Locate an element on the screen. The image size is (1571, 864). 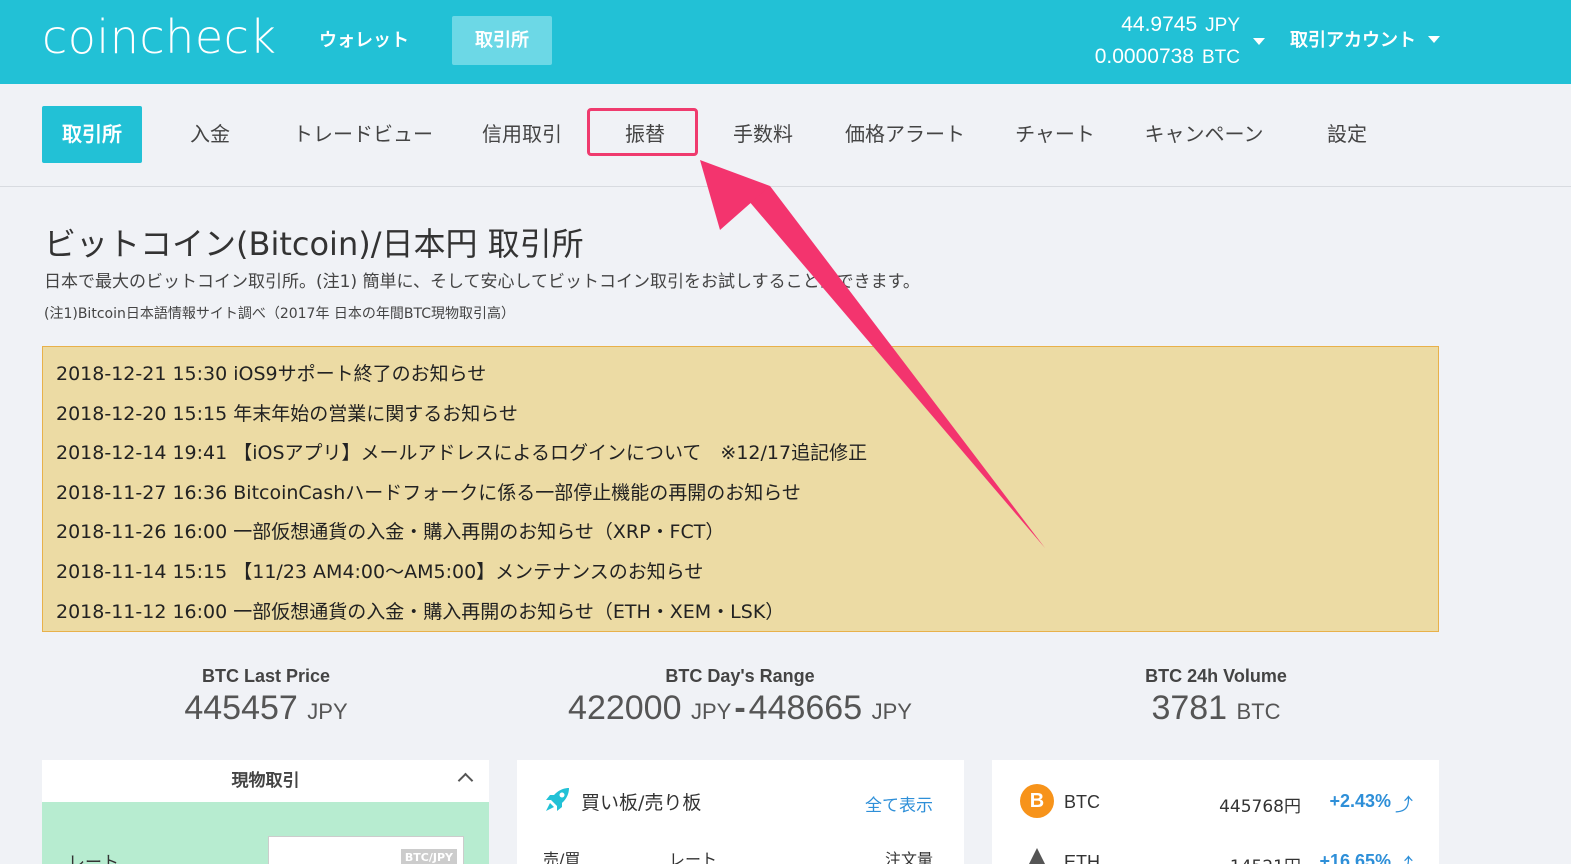
stat-day-range: BTC Day's Range 422000 JPY-448665 JPY is located at coordinates (740, 697).